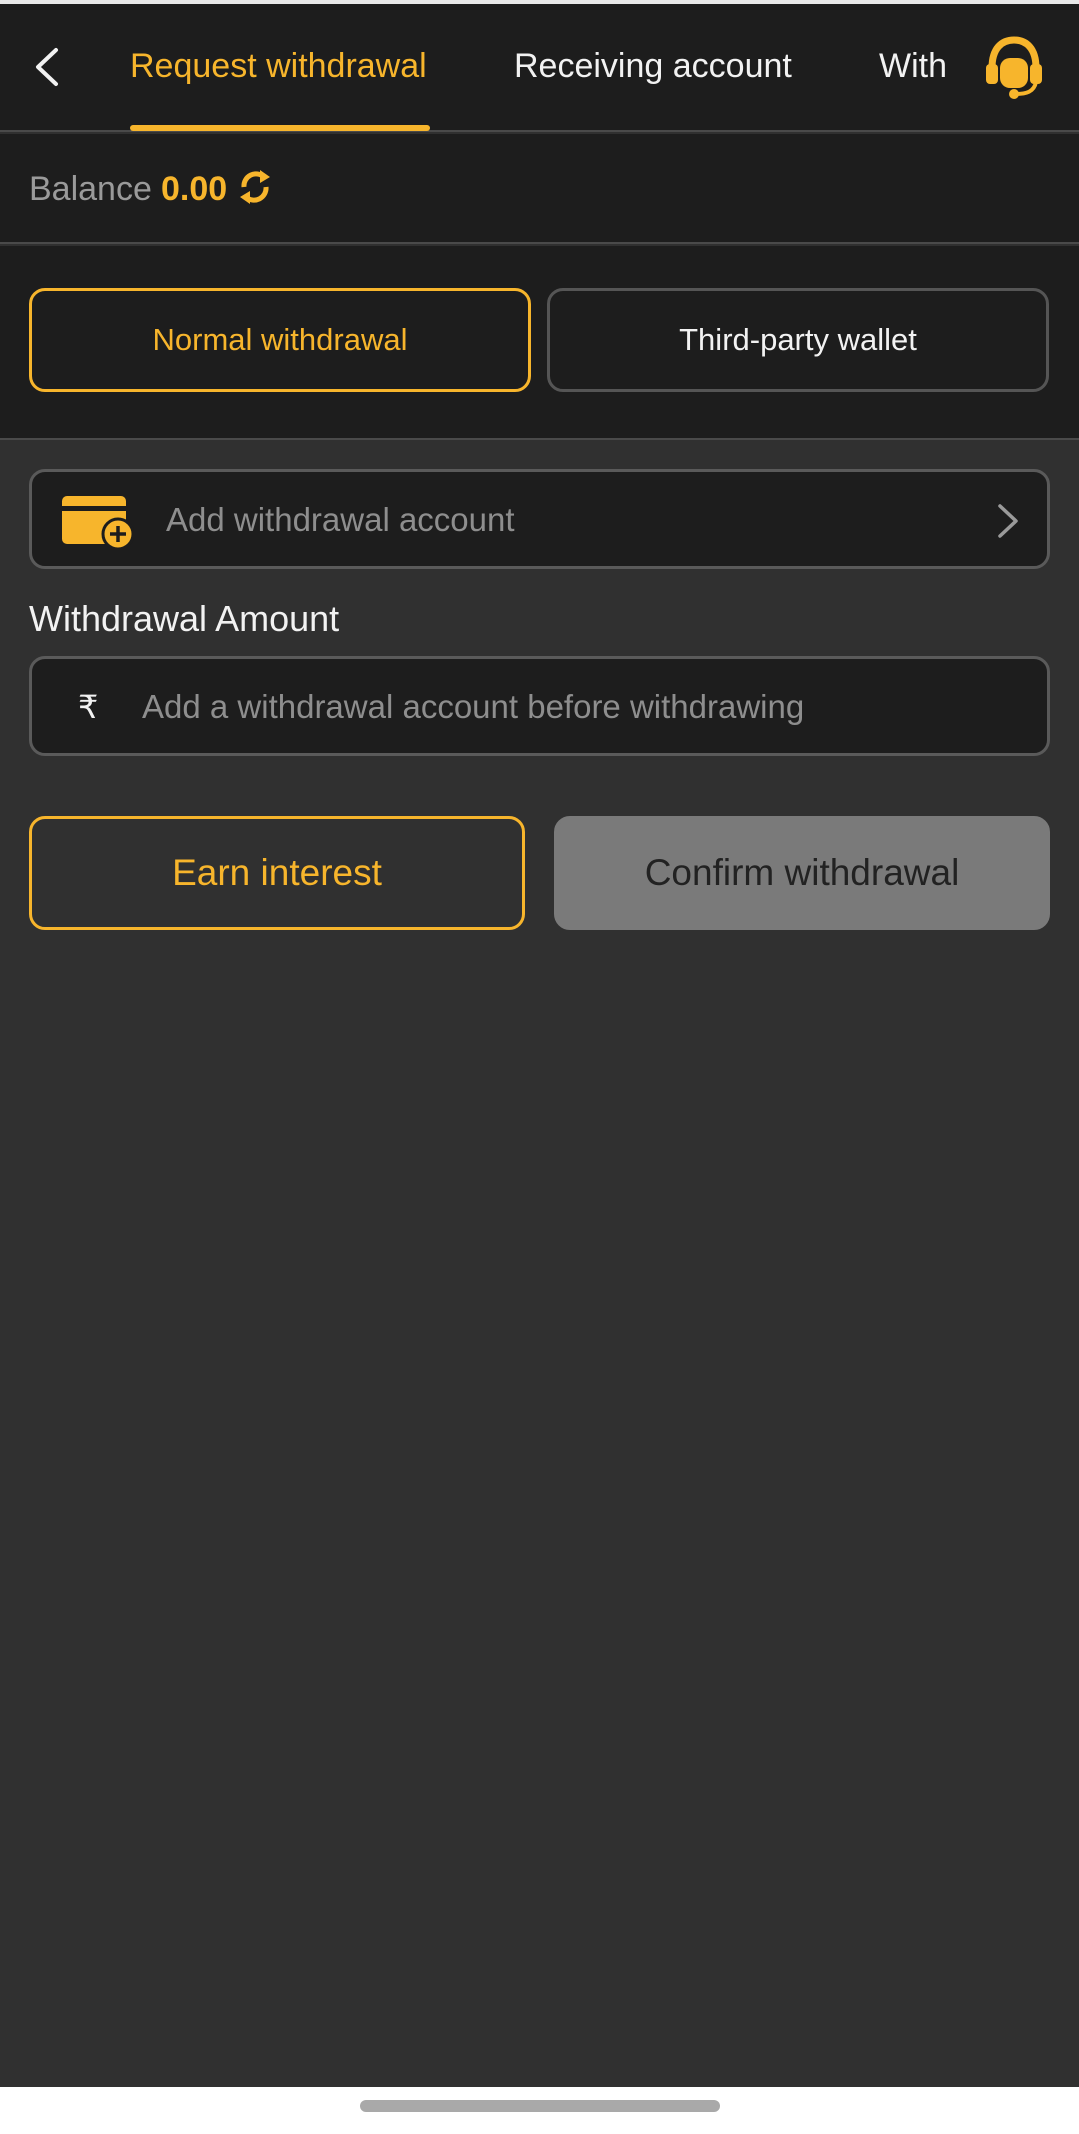  What do you see at coordinates (278, 66) in the screenshot?
I see `tab-request-withdrawal: Request withdrawal` at bounding box center [278, 66].